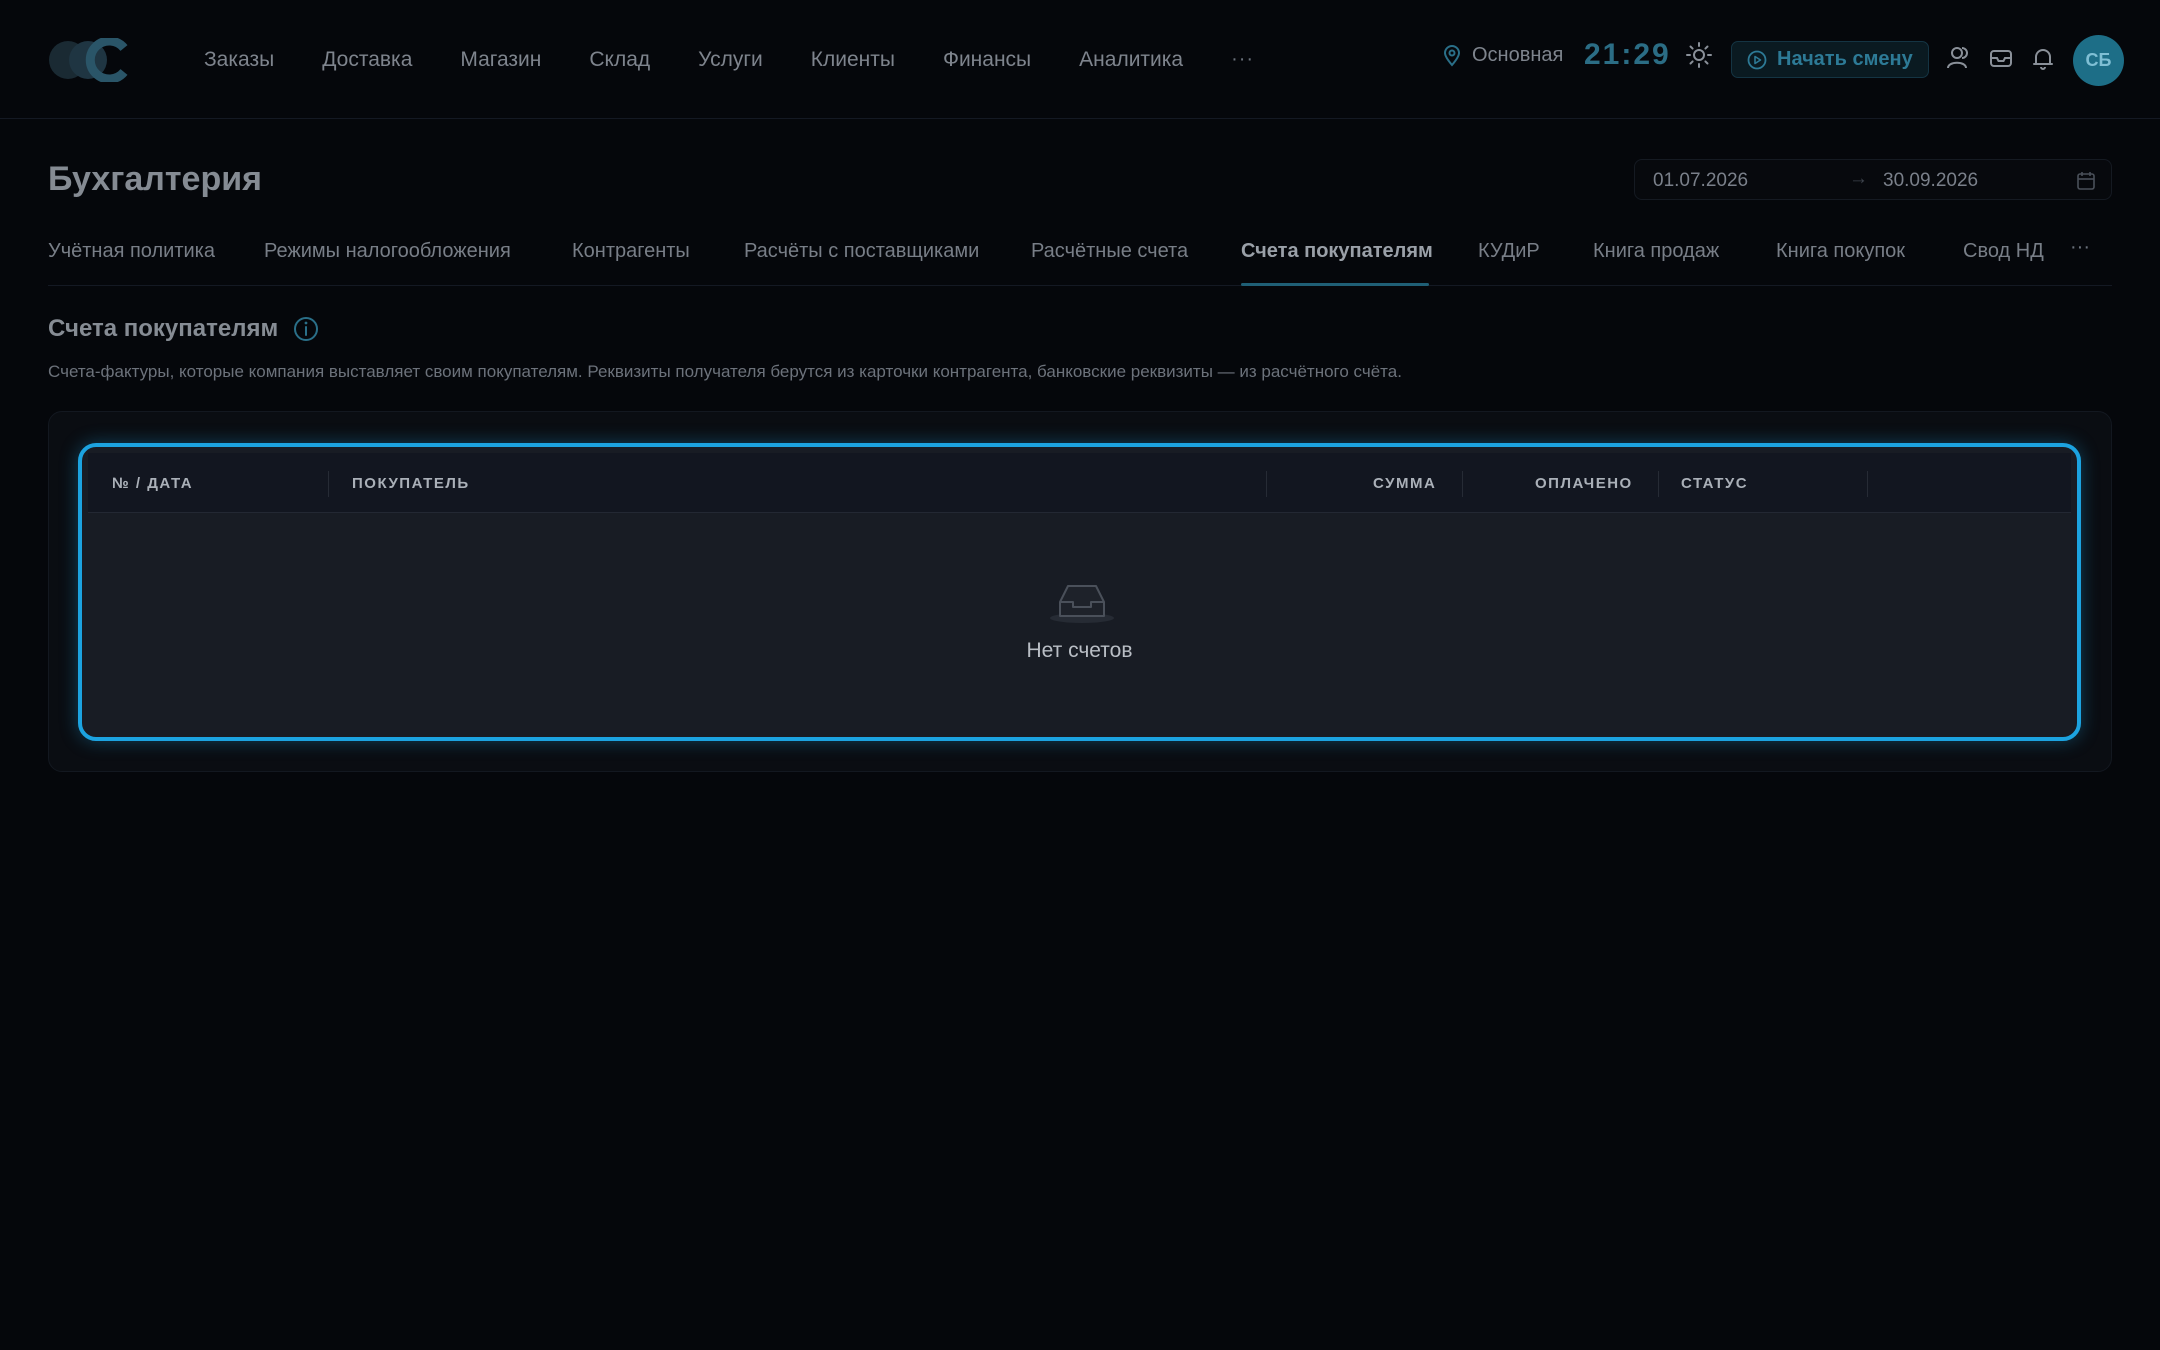 Image resolution: width=2160 pixels, height=1350 pixels. What do you see at coordinates (239, 60) in the screenshot?
I see `nav-item-orders: Заказы` at bounding box center [239, 60].